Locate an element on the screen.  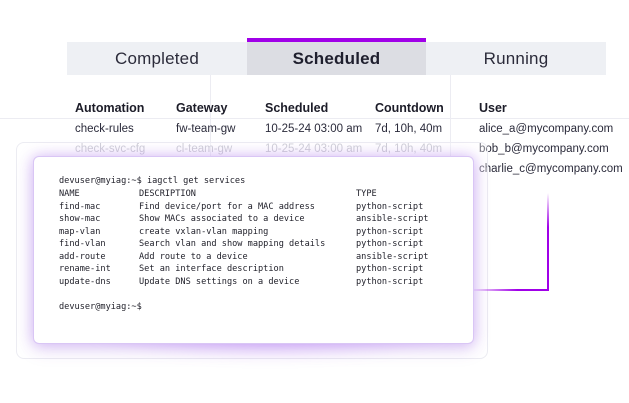
service-description: Show MACs associated to a device is located at coordinates (222, 219).